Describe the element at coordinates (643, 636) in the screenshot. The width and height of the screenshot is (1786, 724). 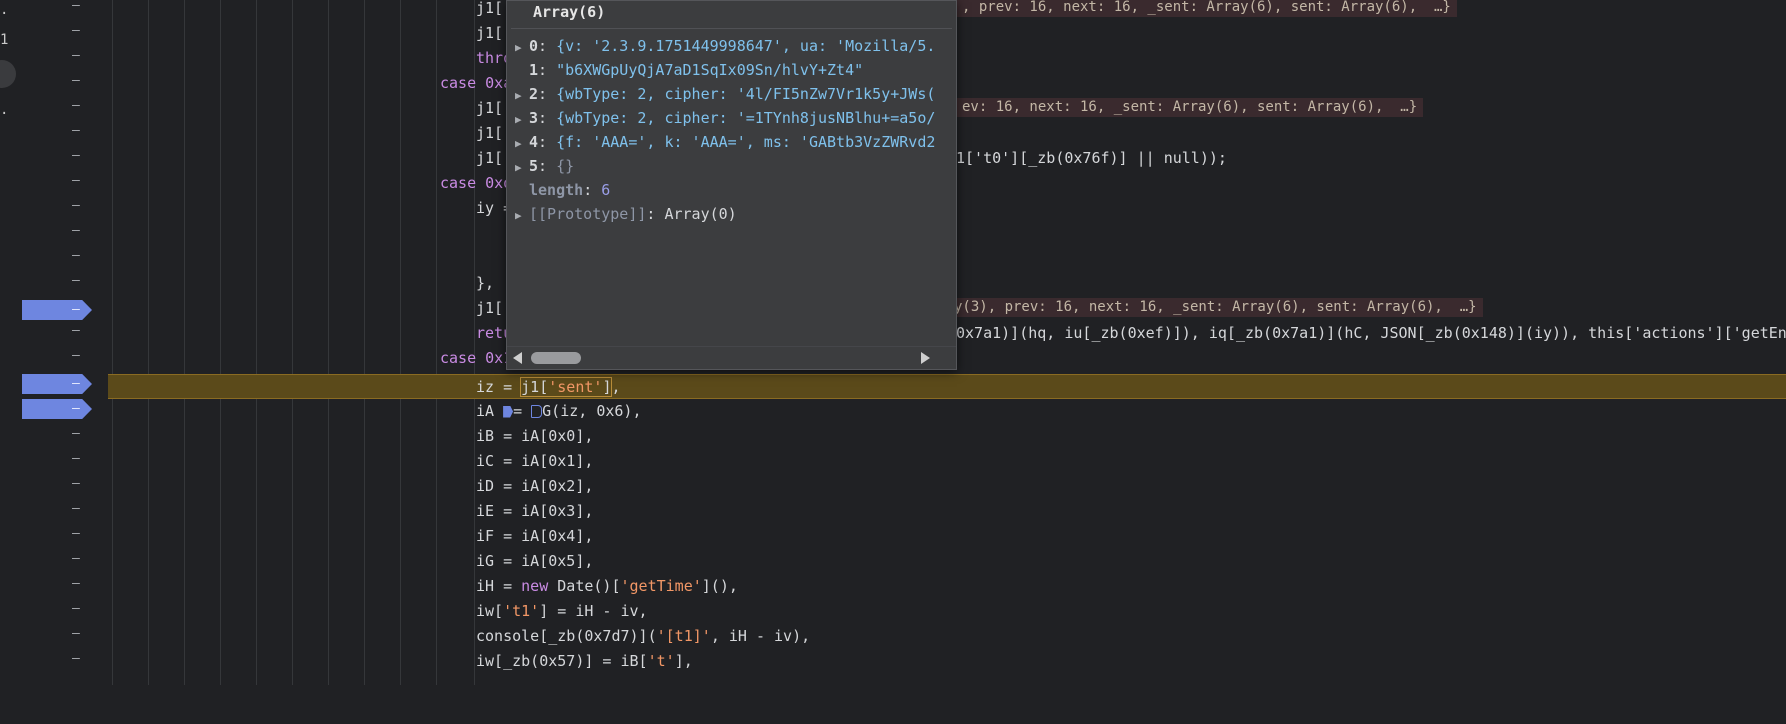
I see `code-text: console[_zb(0x7d7)]('[t1]', iH - iv),` at that location.